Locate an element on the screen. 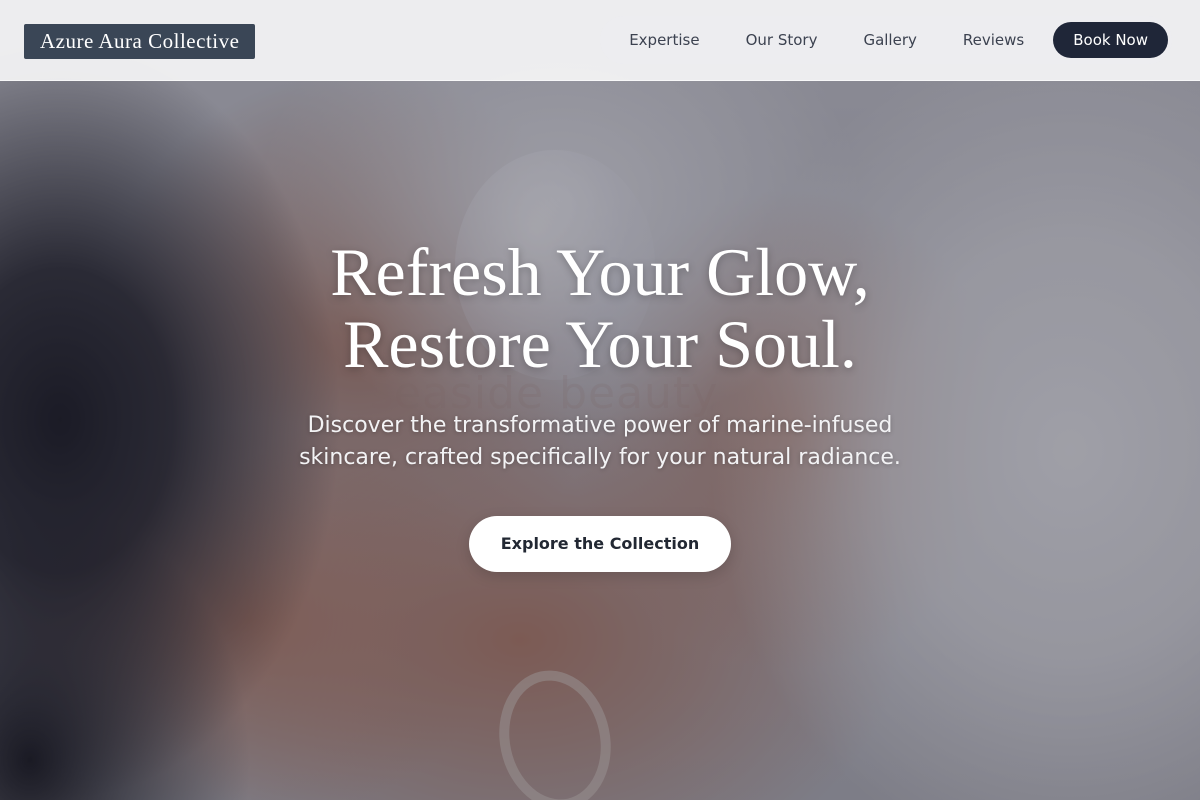 The width and height of the screenshot is (1200, 800). nav-link-expertise: Expertise is located at coordinates (664, 40).